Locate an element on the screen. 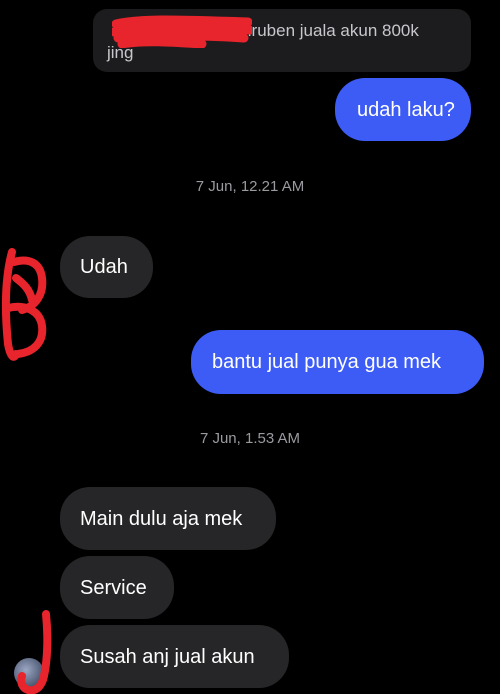  message-bubble-incoming: Main dulu aja mek is located at coordinates (168, 518).